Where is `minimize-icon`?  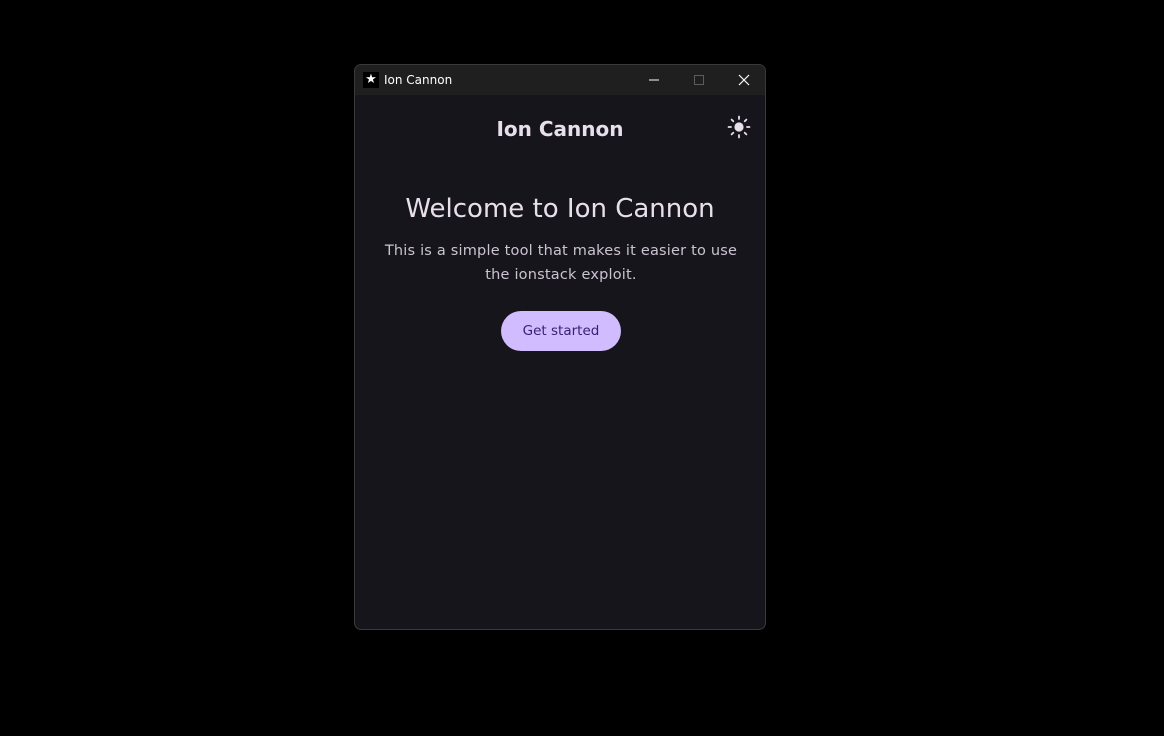 minimize-icon is located at coordinates (653, 80).